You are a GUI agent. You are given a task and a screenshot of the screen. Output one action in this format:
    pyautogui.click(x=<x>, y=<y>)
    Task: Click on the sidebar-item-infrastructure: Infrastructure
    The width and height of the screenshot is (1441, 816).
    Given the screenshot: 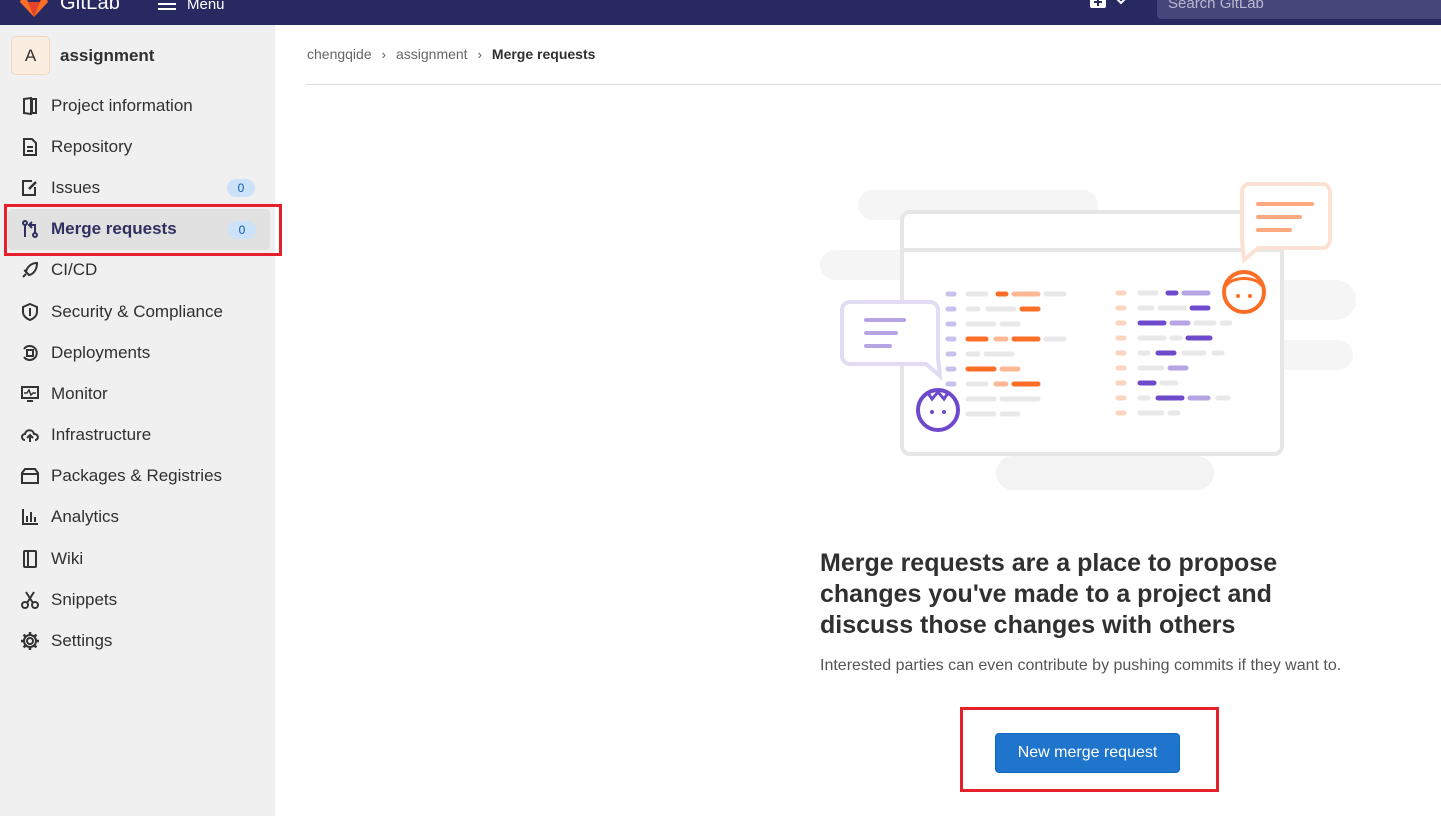 What is the action you would take?
    pyautogui.click(x=137, y=435)
    